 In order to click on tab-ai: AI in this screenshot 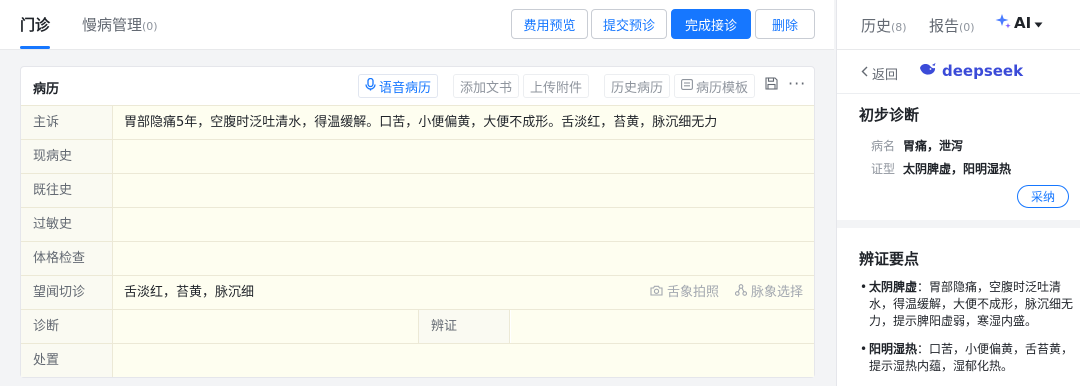, I will do `click(1019, 23)`.